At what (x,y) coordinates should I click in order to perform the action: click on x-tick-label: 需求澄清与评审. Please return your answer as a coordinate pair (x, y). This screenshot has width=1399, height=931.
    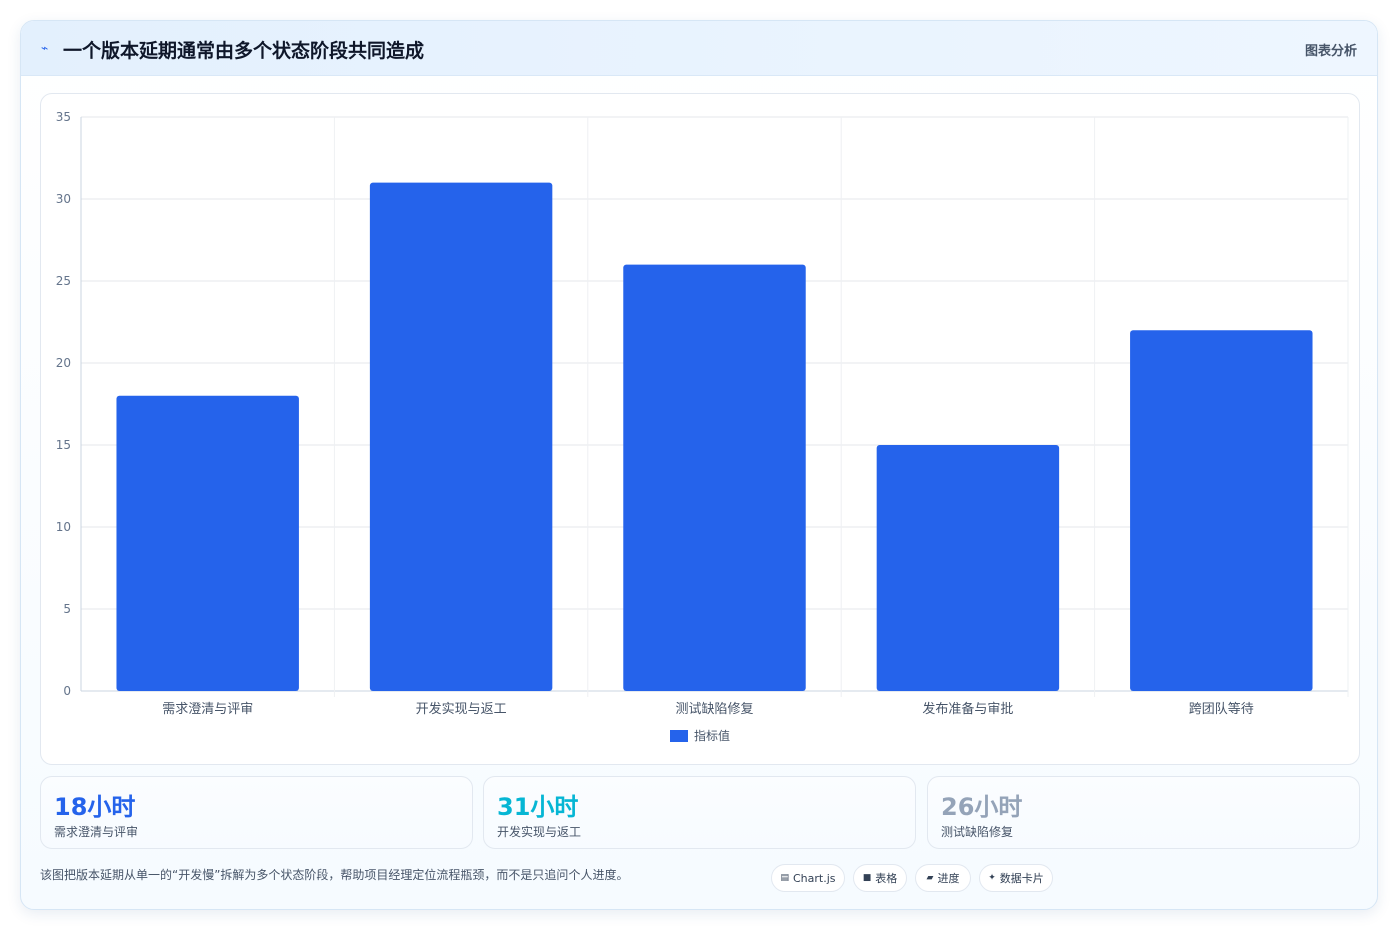
    Looking at the image, I should click on (207, 709).